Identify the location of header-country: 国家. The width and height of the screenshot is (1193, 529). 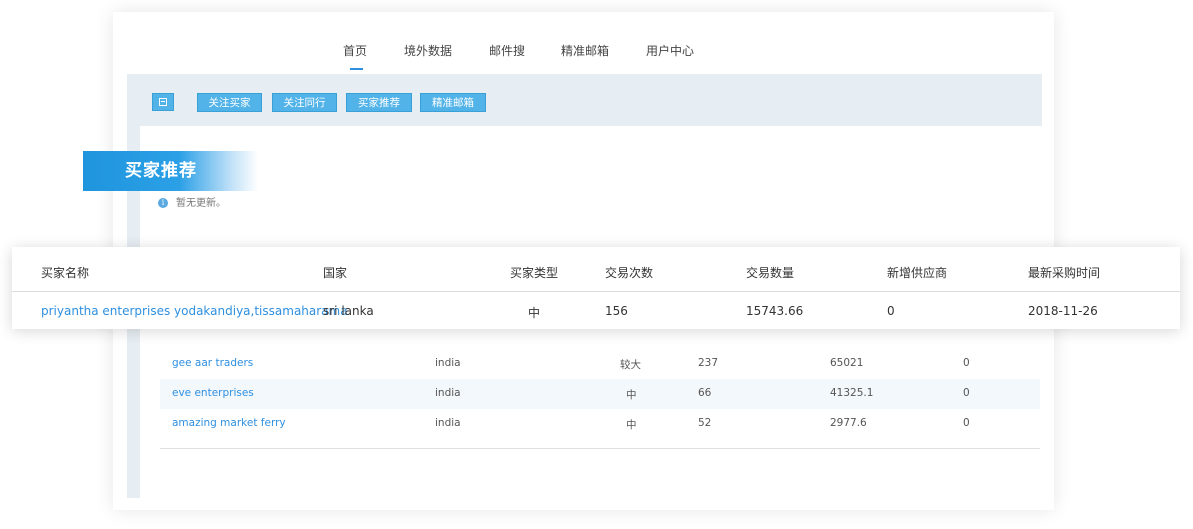
(335, 273).